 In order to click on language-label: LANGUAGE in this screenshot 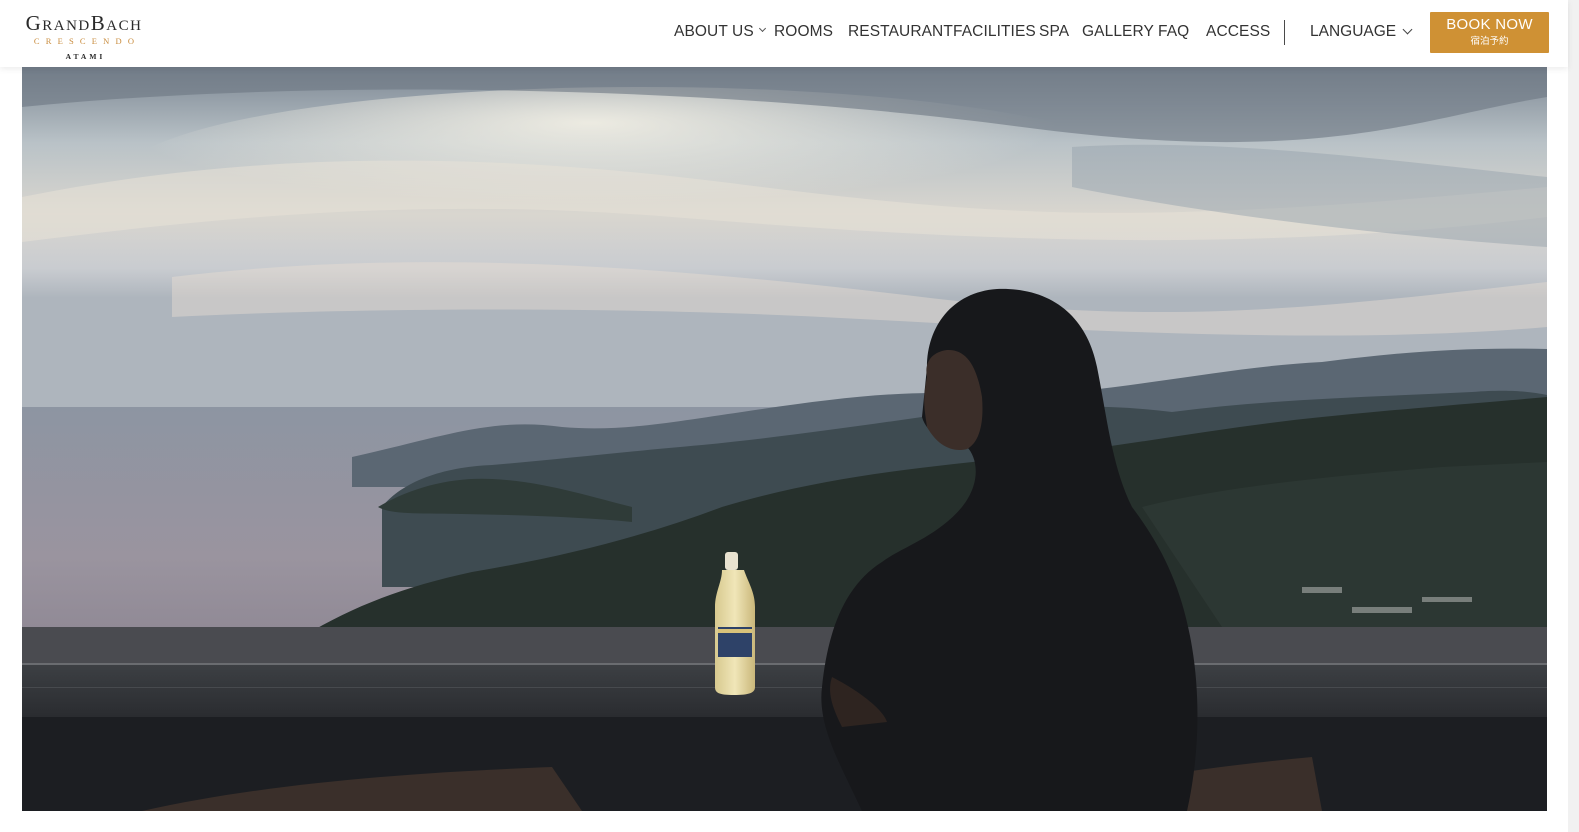, I will do `click(1353, 31)`.